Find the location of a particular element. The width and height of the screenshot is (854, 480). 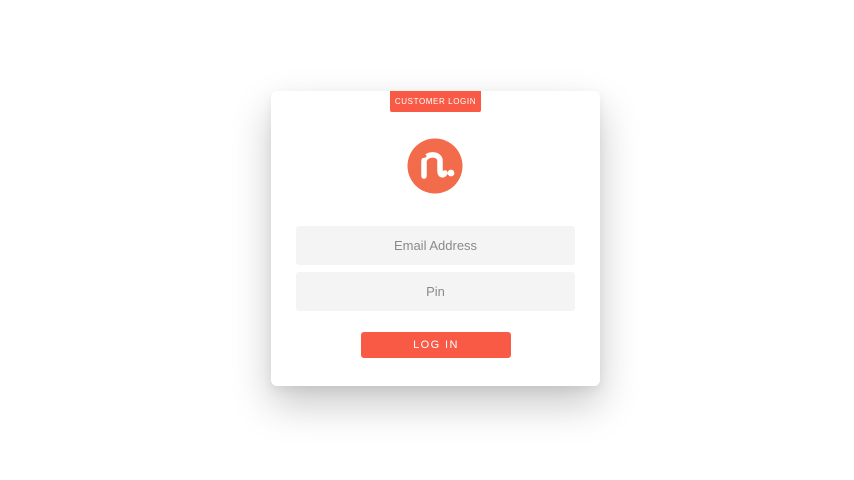

email-field is located at coordinates (435, 245).